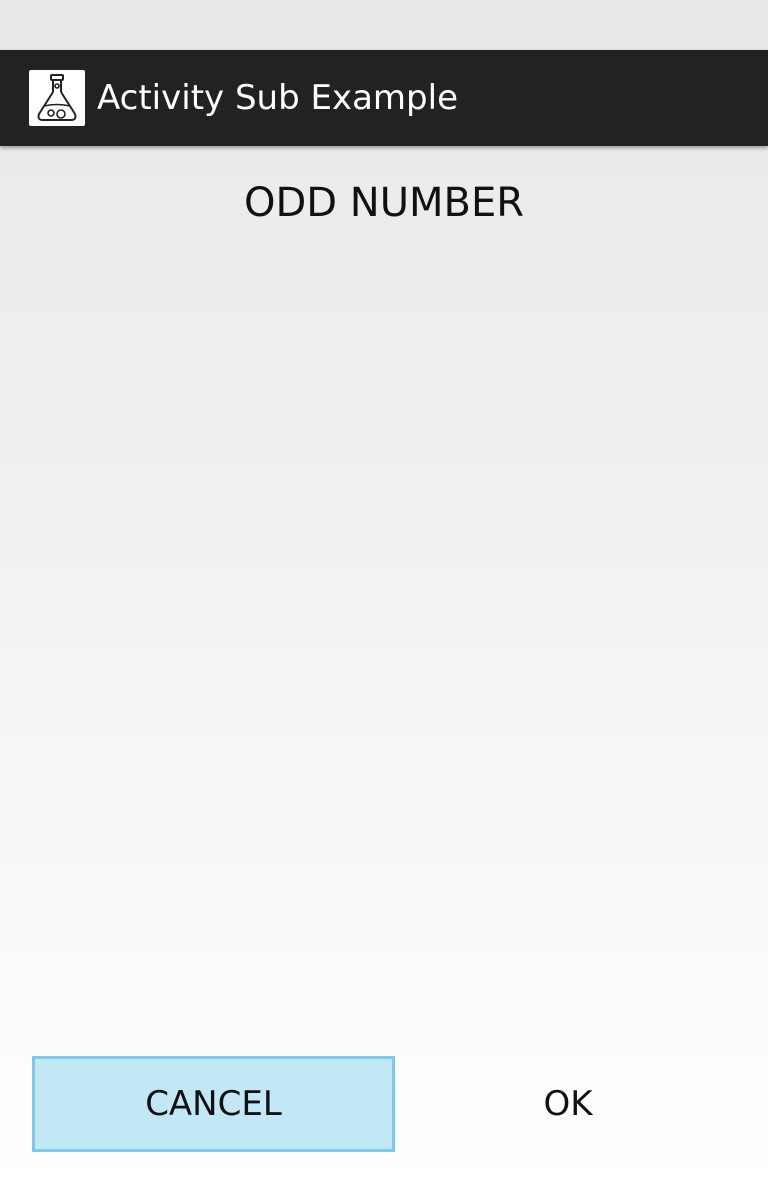  What do you see at coordinates (384, 203) in the screenshot?
I see `result-message: ODD NUMBER` at bounding box center [384, 203].